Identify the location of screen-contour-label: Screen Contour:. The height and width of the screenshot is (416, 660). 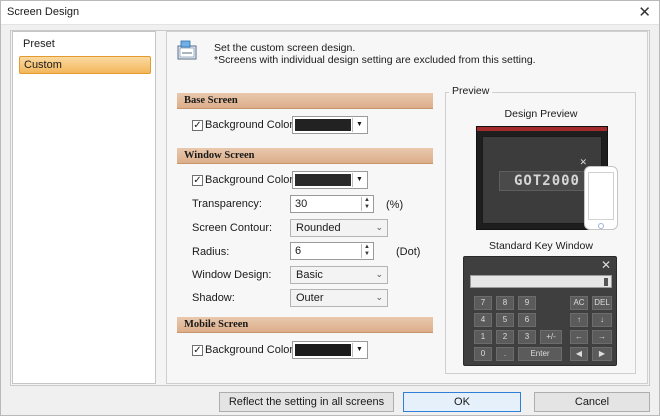
(232, 228).